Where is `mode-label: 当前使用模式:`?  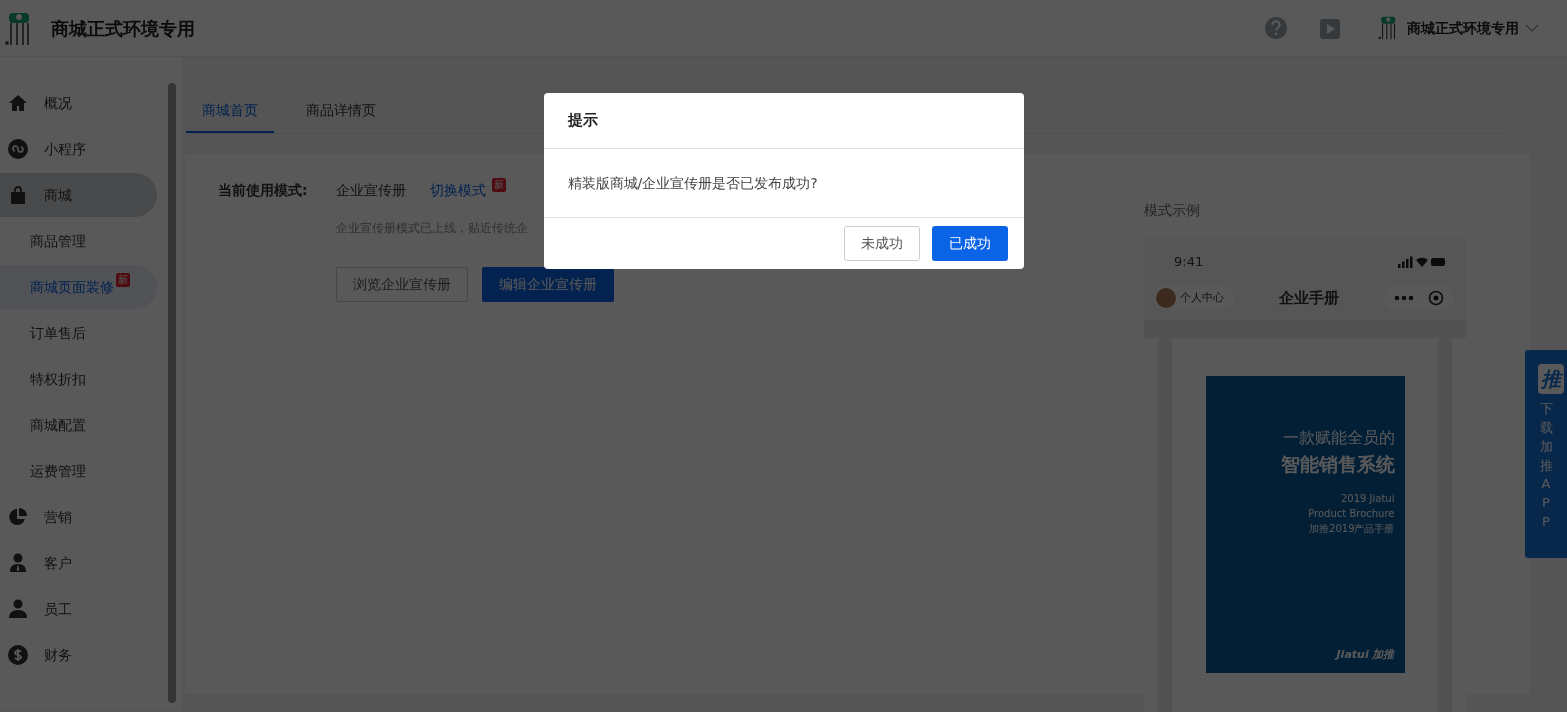
mode-label: 当前使用模式: is located at coordinates (263, 190).